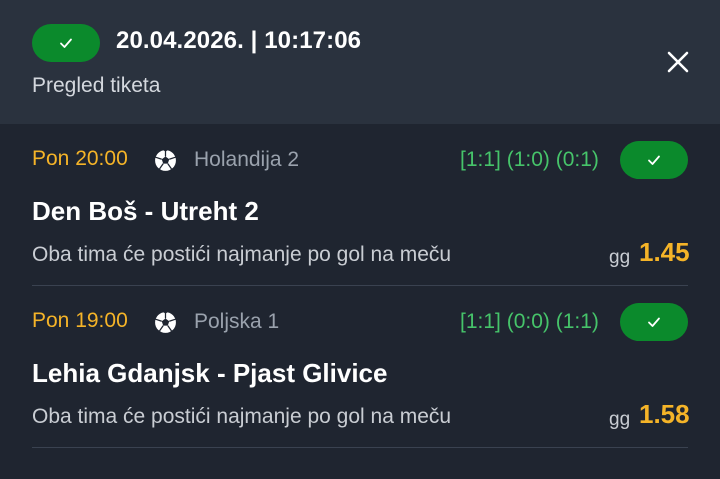 This screenshot has width=720, height=479. I want to click on match-teams: Lehia Gdanjsk - Pjast Glivice, so click(210, 373).